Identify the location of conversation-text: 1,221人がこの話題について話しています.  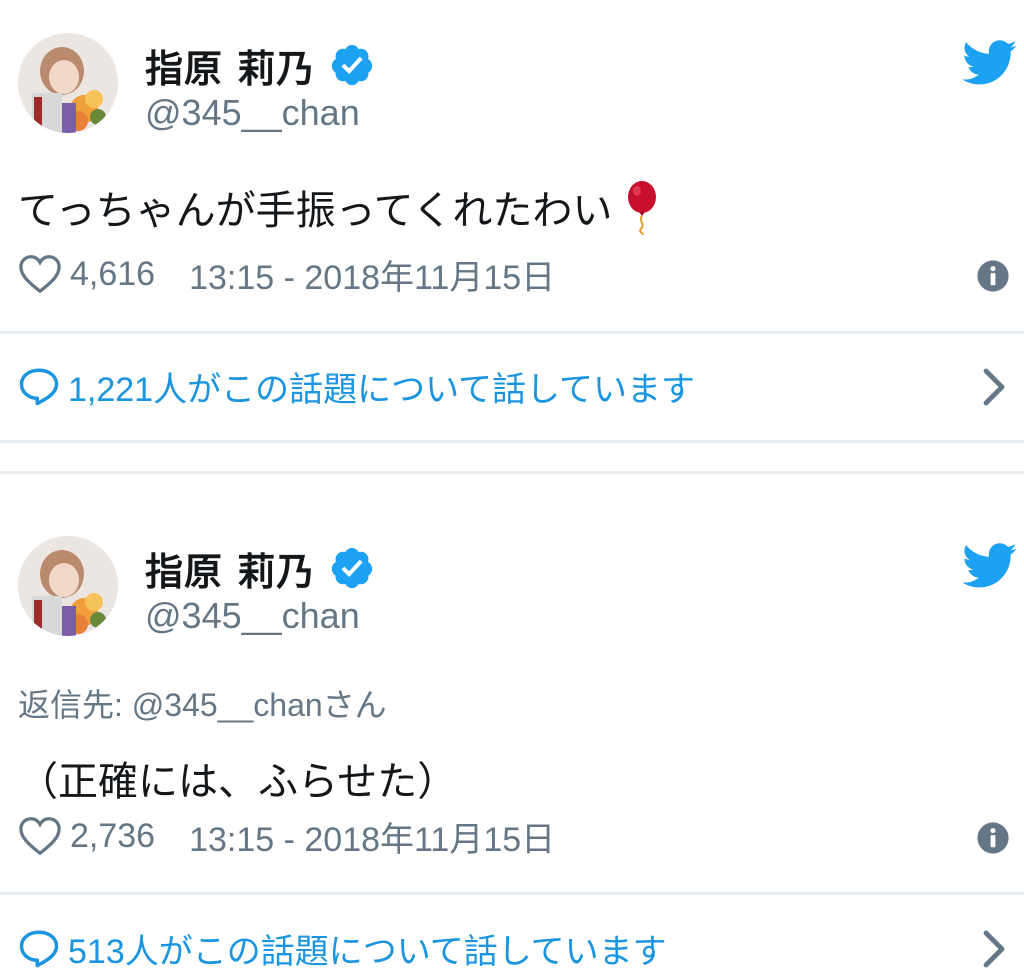
(381, 386).